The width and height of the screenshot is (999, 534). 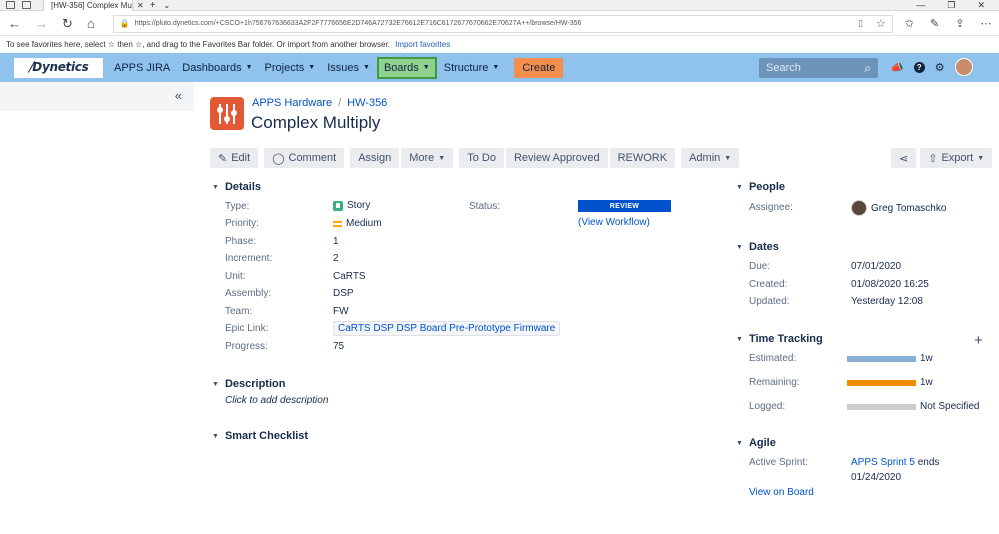 I want to click on increment-value: 2, so click(x=336, y=258).